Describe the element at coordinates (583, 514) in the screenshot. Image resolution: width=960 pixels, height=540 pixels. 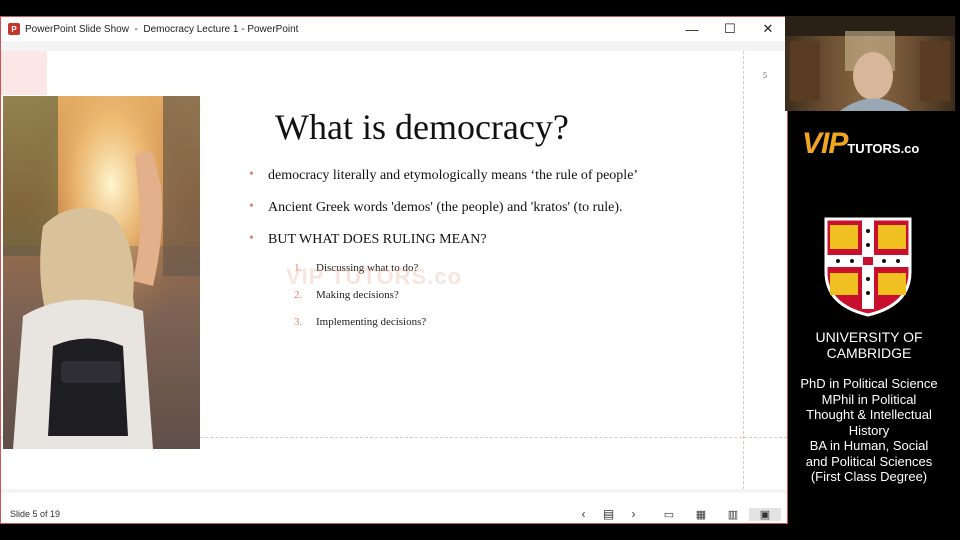
I see `previous-slide-button: ‹` at that location.